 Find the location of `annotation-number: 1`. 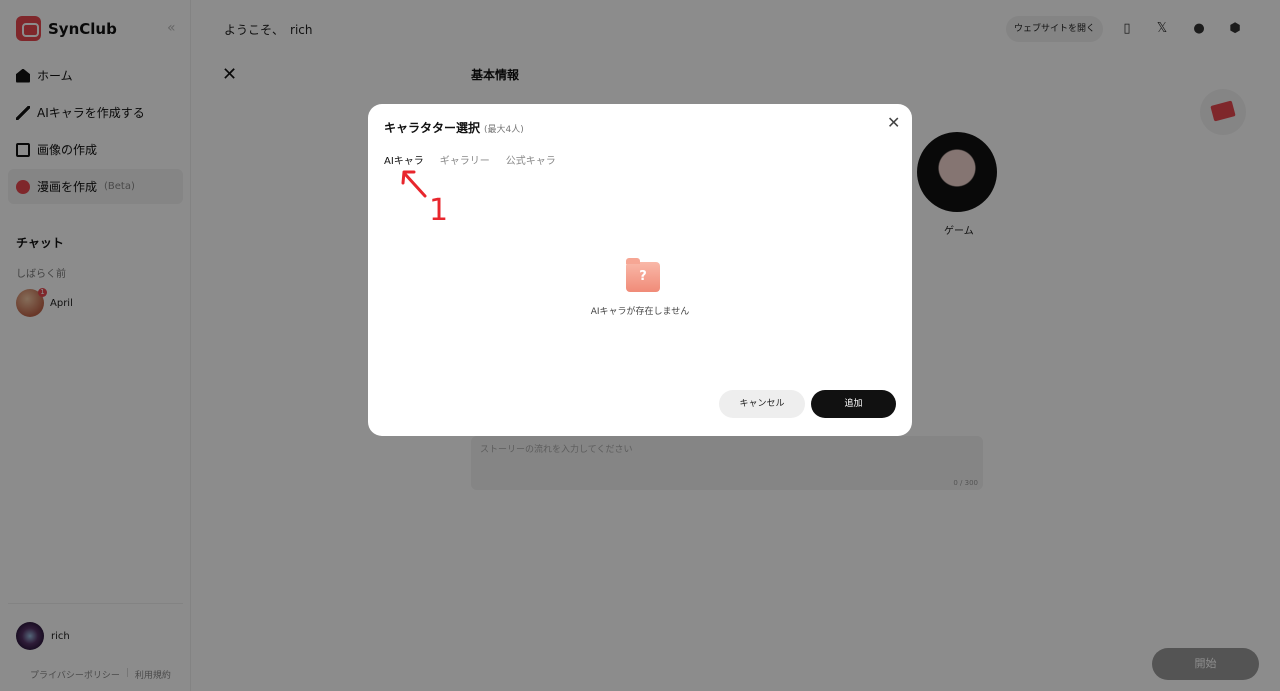

annotation-number: 1 is located at coordinates (439, 210).